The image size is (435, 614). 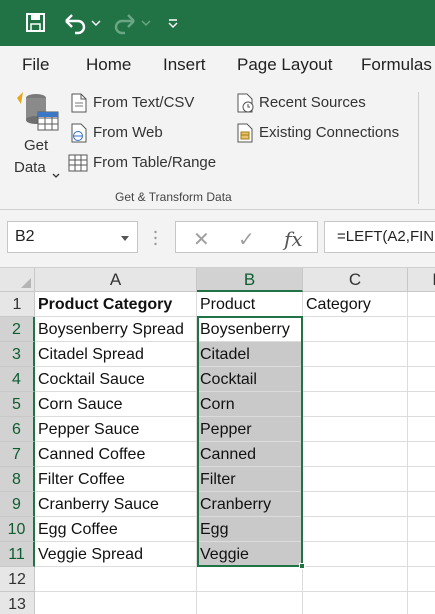 What do you see at coordinates (355, 603) in the screenshot?
I see `cell-c13` at bounding box center [355, 603].